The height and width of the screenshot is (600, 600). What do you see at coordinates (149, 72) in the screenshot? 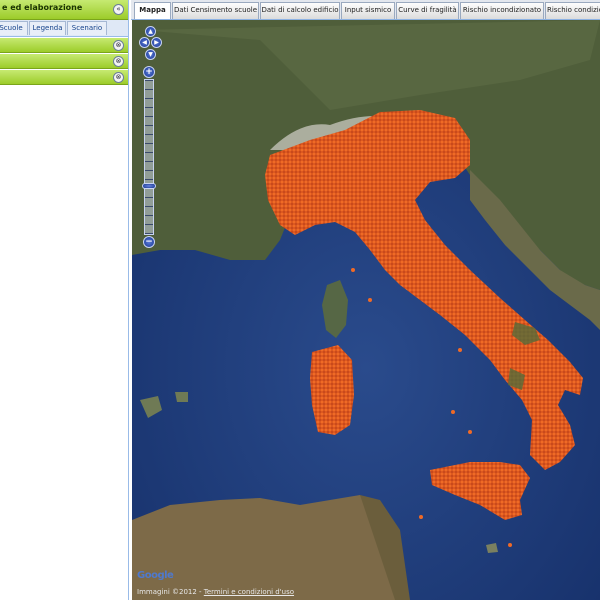
I see `zoom-in-button: +` at bounding box center [149, 72].